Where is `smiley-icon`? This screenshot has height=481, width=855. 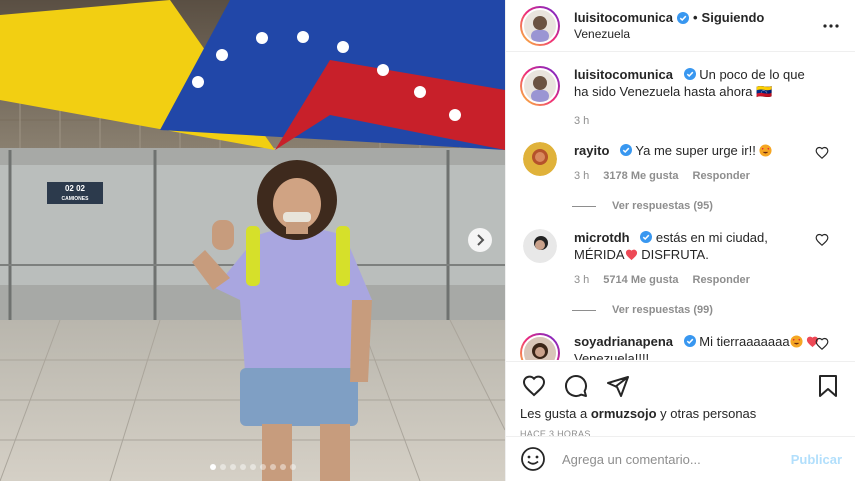 smiley-icon is located at coordinates (533, 459).